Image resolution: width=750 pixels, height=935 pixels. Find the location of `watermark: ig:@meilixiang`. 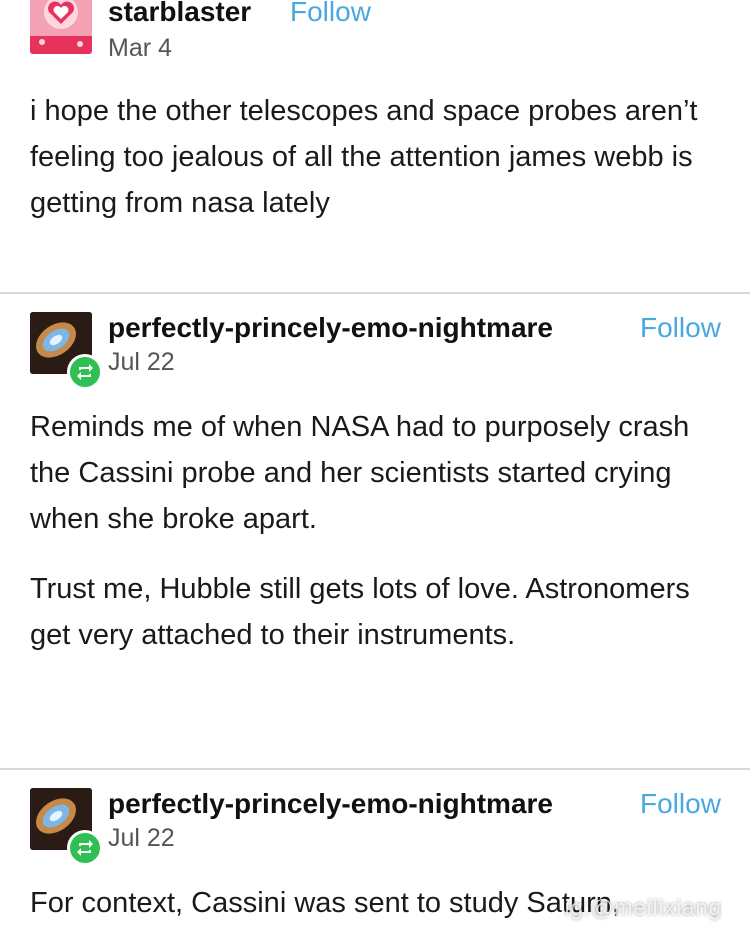

watermark: ig:@meilixiang is located at coordinates (643, 907).